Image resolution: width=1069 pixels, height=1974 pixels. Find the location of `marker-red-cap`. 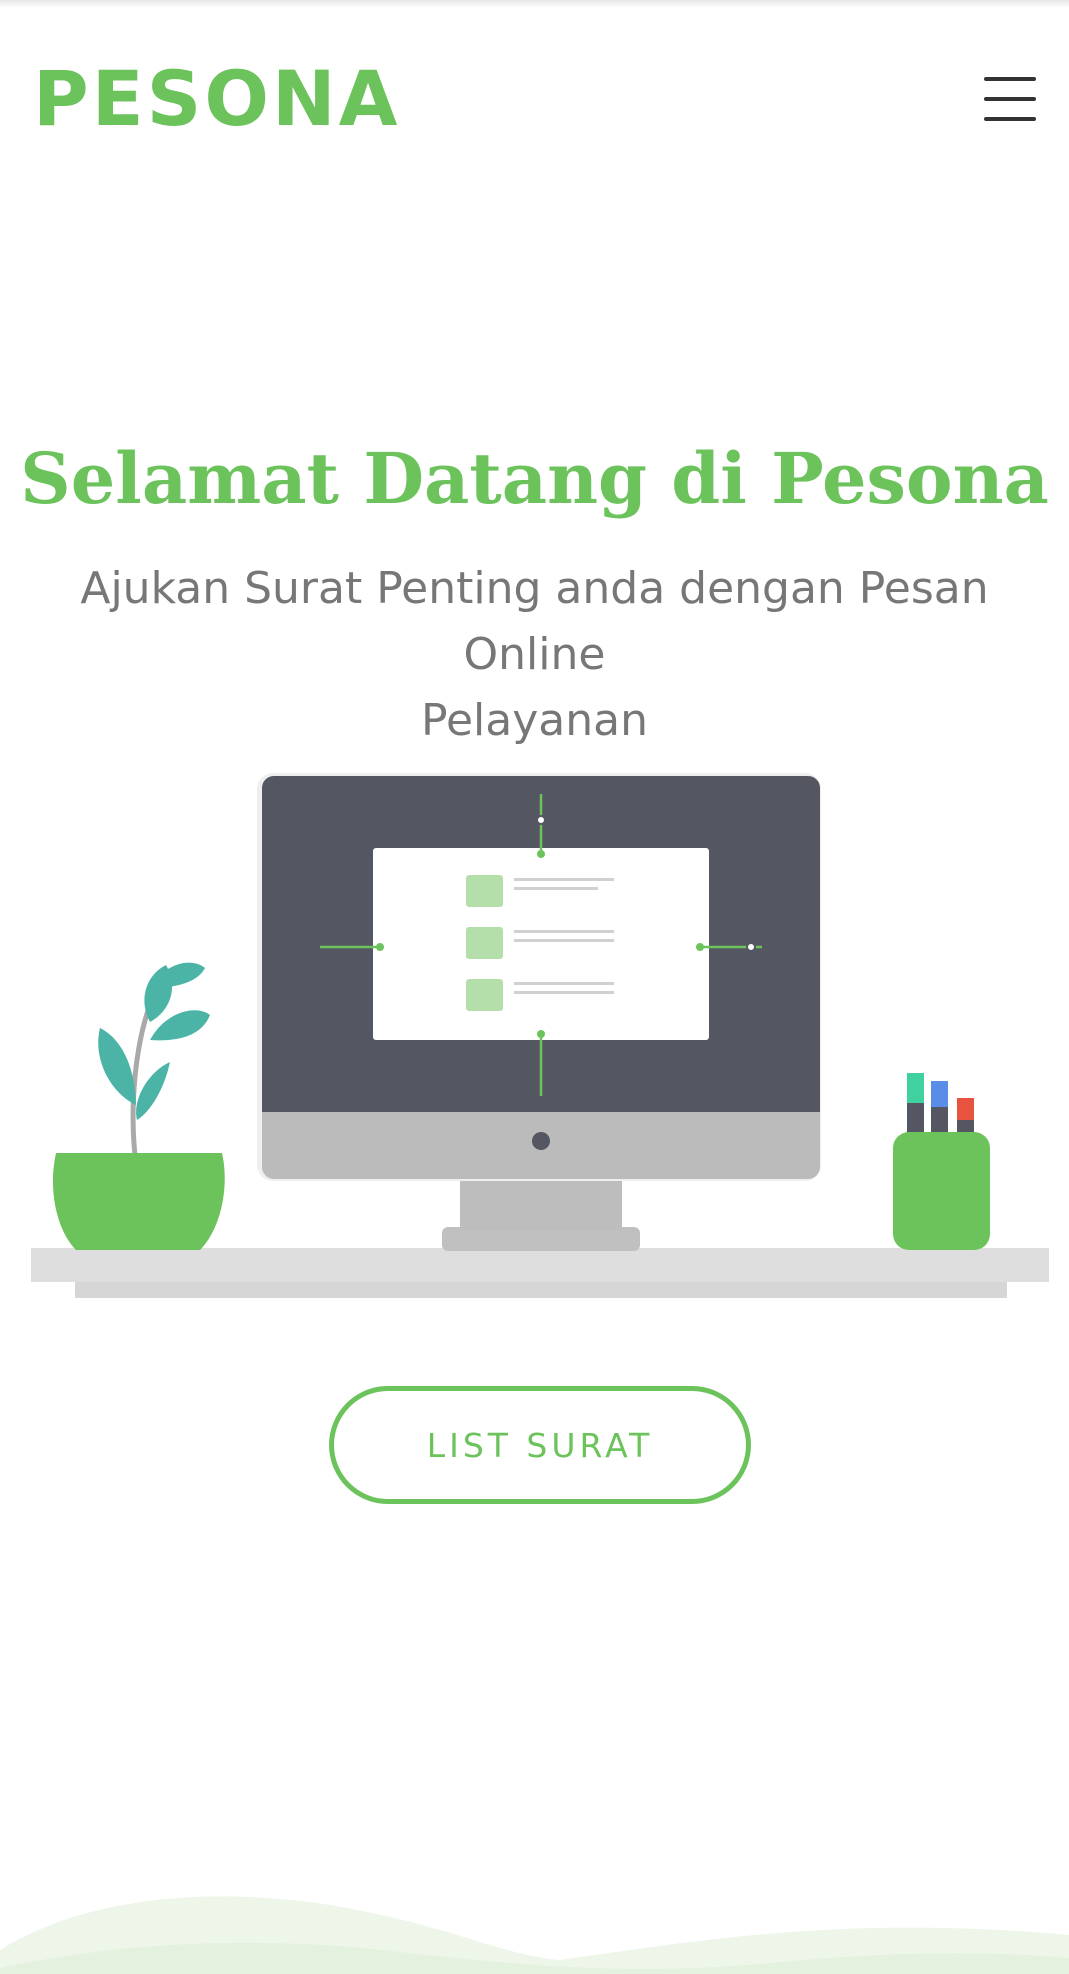

marker-red-cap is located at coordinates (965, 1109).